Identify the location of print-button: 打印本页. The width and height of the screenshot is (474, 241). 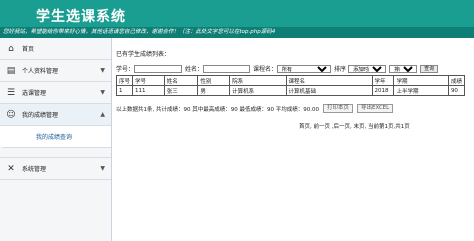
(337, 108).